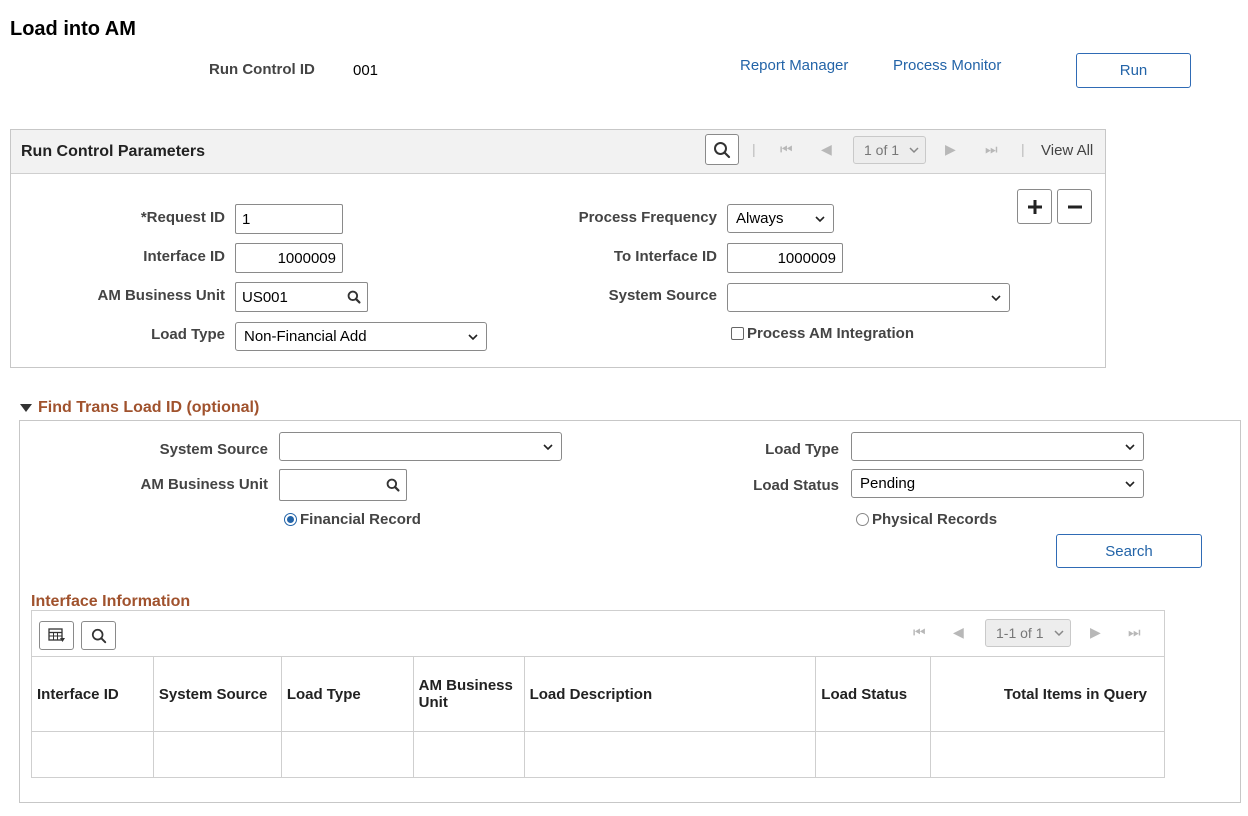 This screenshot has width=1248, height=816. I want to click on physical-records-label: Physical Records, so click(935, 519).